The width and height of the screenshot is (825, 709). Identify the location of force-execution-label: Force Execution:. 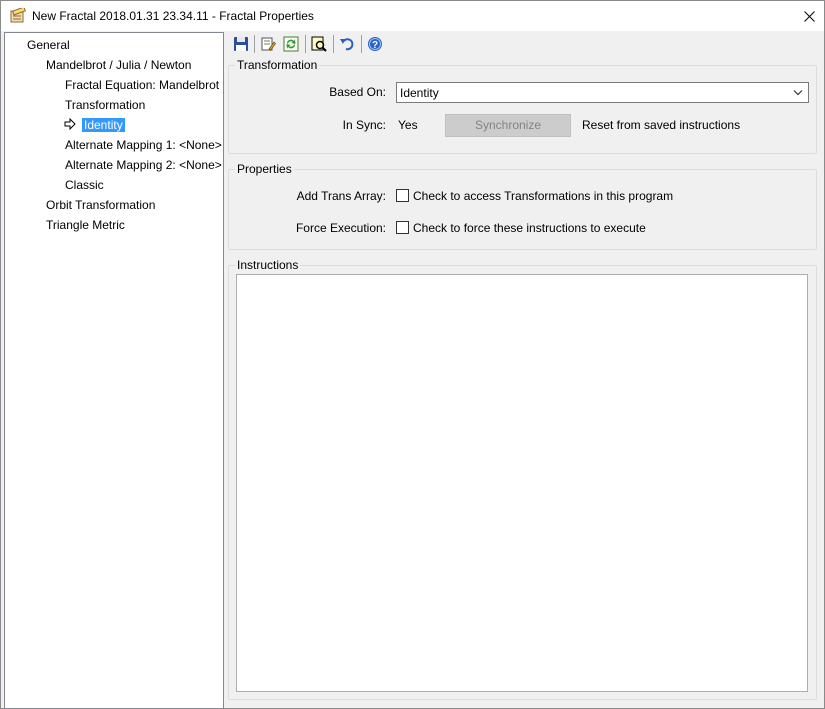
(340, 228).